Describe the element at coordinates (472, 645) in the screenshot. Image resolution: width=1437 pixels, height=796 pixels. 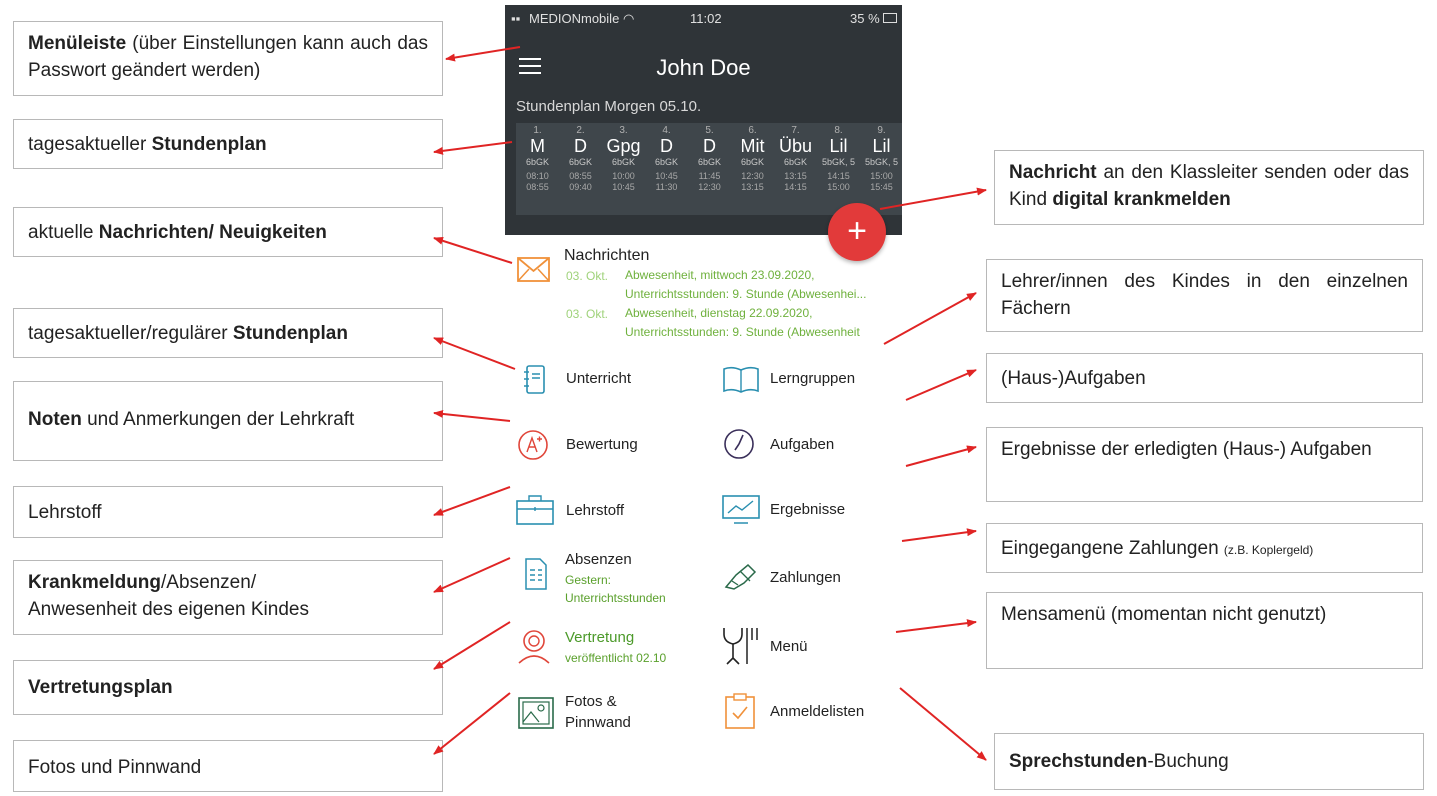
I see `arrow-vertretungsplan` at that location.